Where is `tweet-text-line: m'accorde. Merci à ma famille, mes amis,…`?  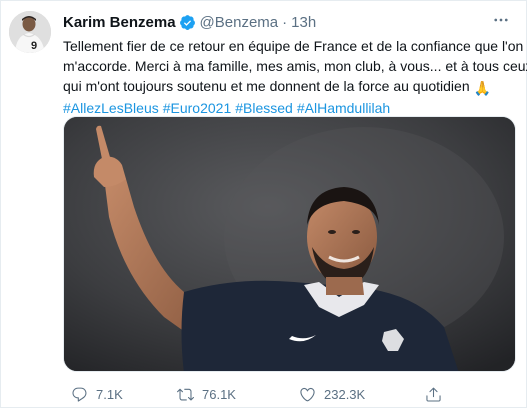 tweet-text-line: m'accorde. Merci à ma famille, mes amis,… is located at coordinates (295, 66).